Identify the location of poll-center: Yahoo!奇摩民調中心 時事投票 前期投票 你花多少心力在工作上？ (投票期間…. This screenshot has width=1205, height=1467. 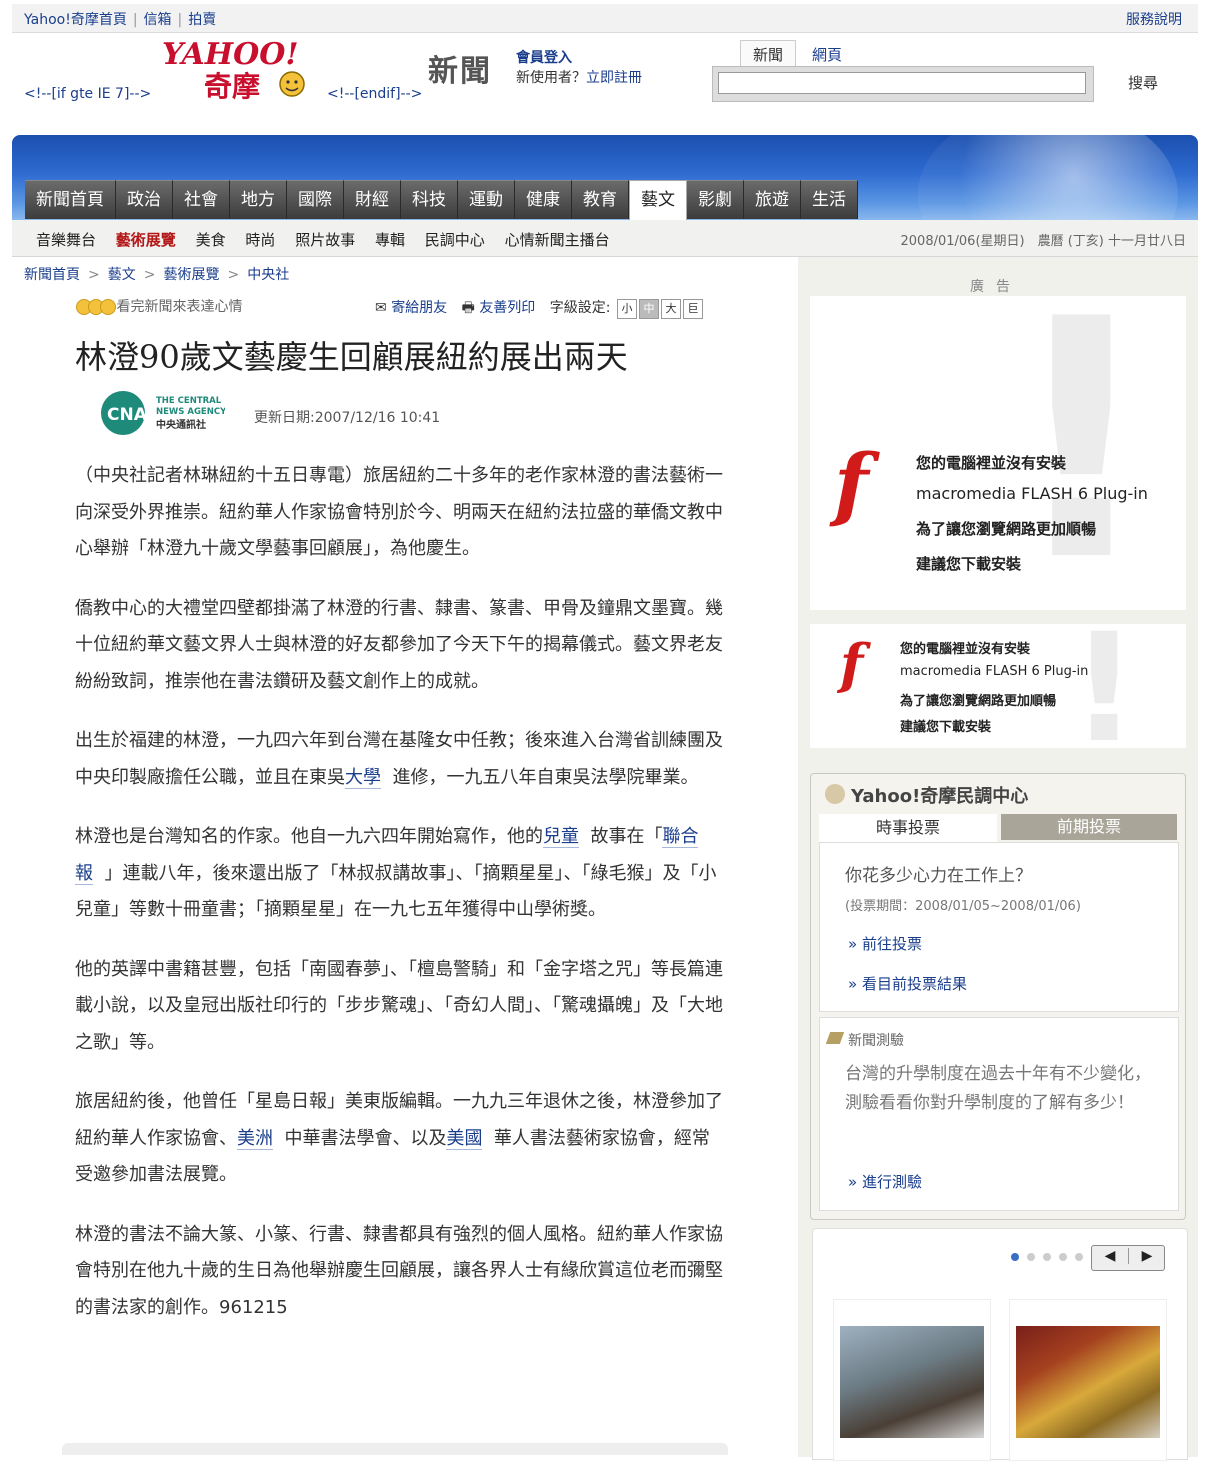
(998, 996).